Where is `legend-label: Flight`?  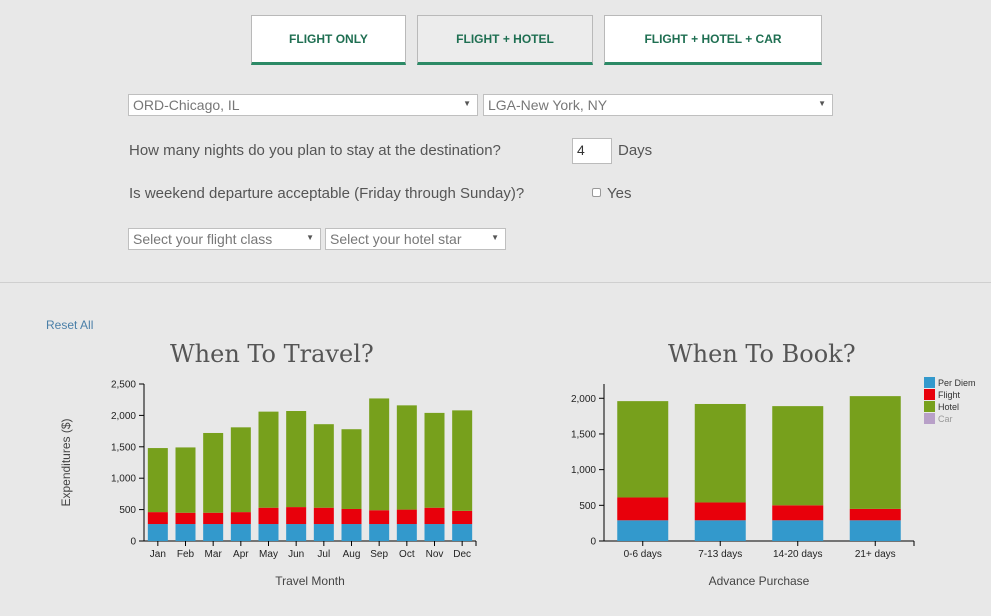
legend-label: Flight is located at coordinates (949, 395).